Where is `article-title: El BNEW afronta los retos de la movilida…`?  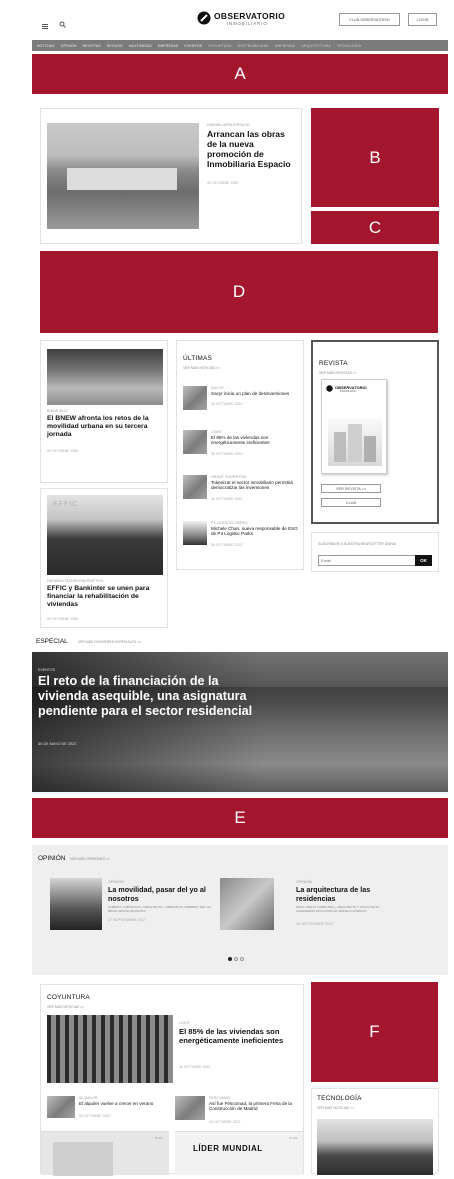 article-title: El BNEW afronta los retos de la movilida… is located at coordinates (106, 427).